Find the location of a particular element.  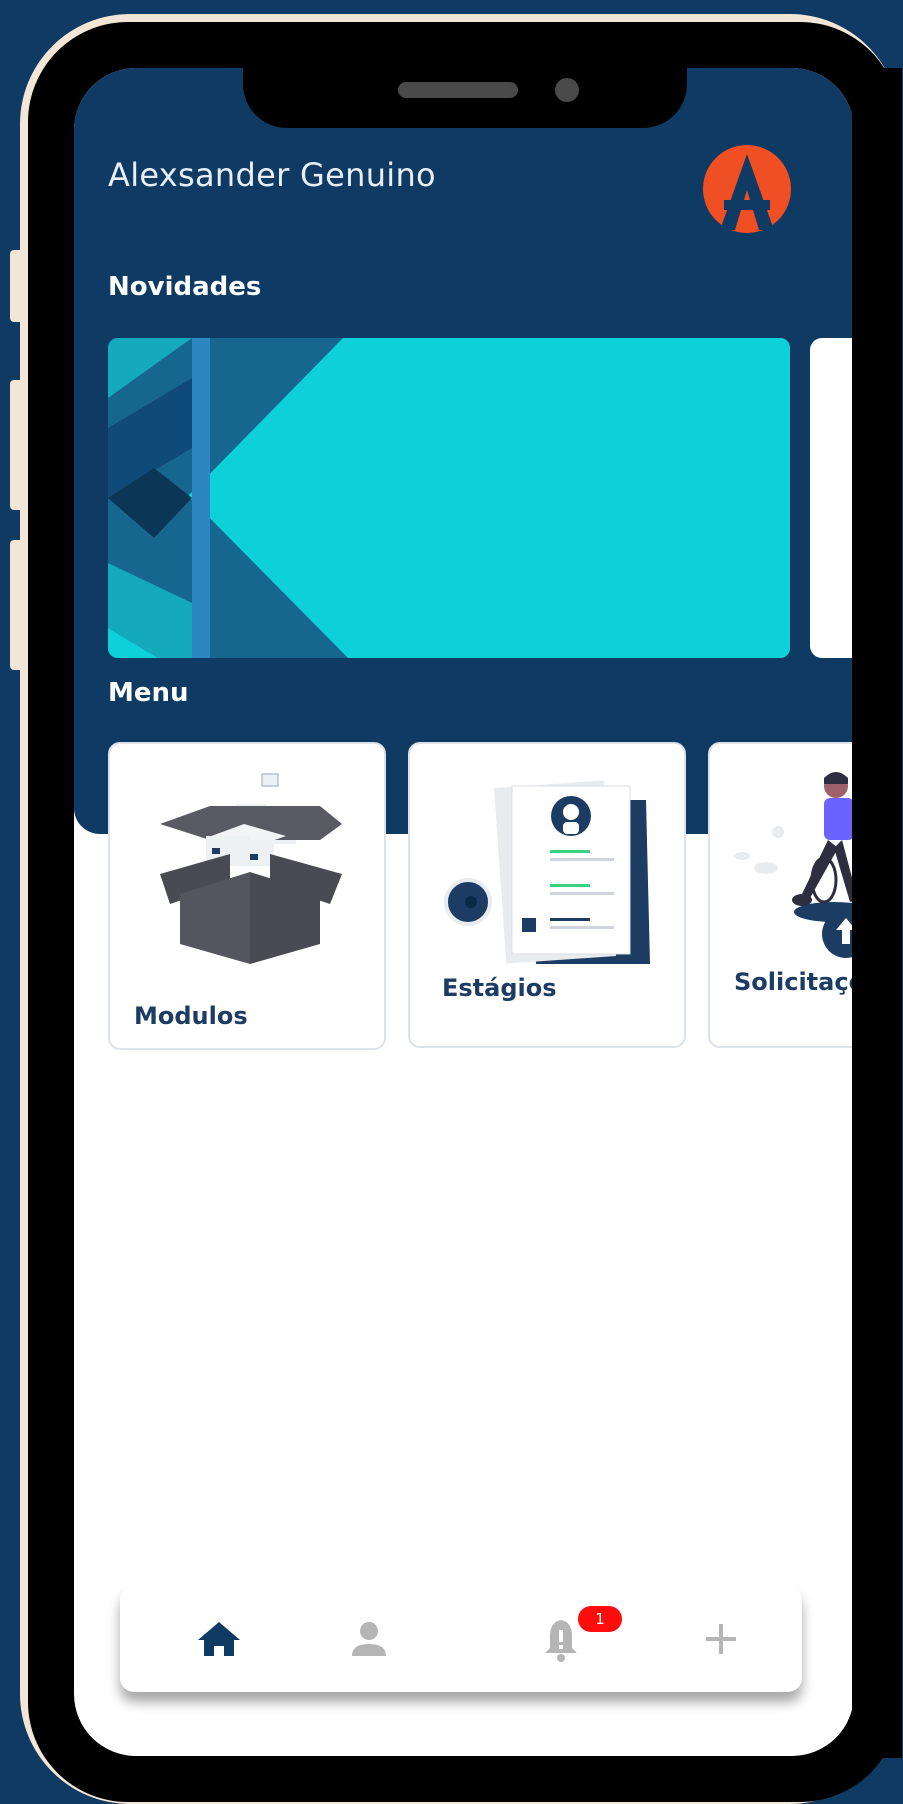

phone-side-button is located at coordinates (17, 286).